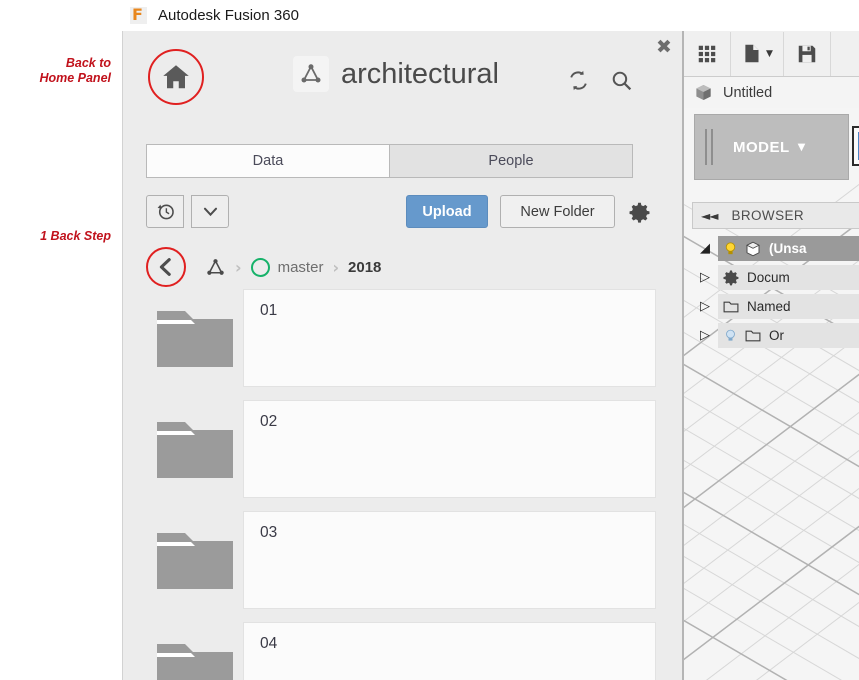  I want to click on double-chevron-left-icon: ◄◄, so click(709, 216).